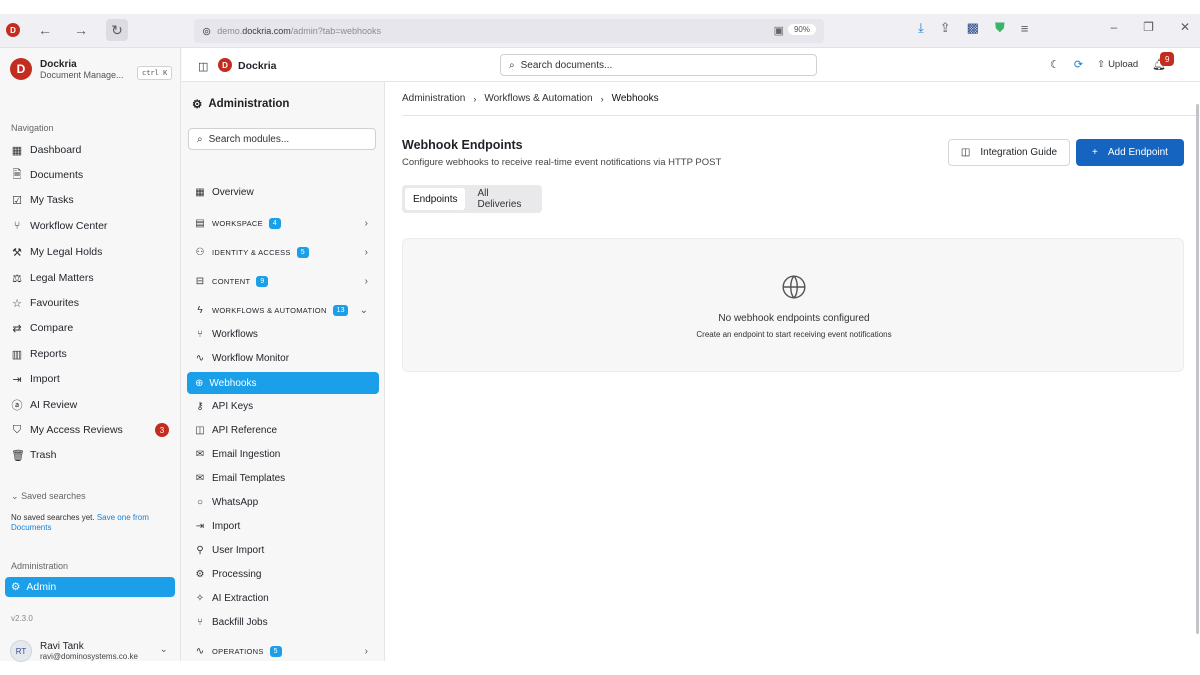  Describe the element at coordinates (284, 281) in the screenshot. I see `group-content: ⊟ CONTENT 9 ›` at that location.